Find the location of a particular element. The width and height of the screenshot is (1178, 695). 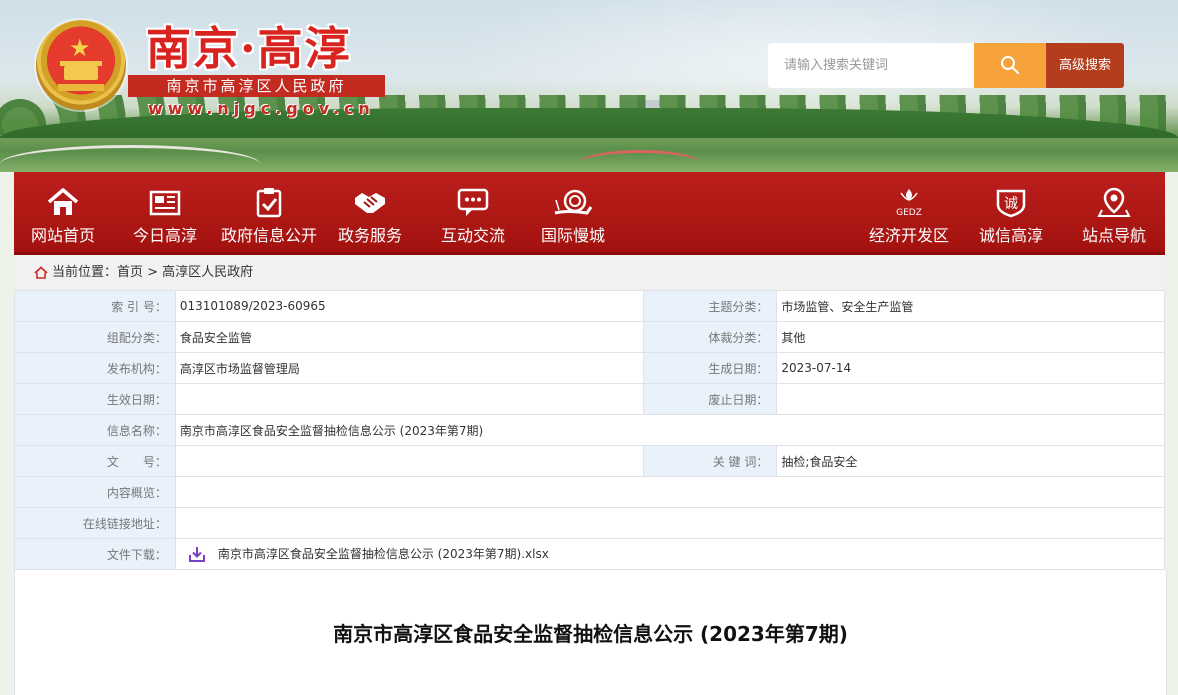

genre-value: 其他 is located at coordinates (970, 337).